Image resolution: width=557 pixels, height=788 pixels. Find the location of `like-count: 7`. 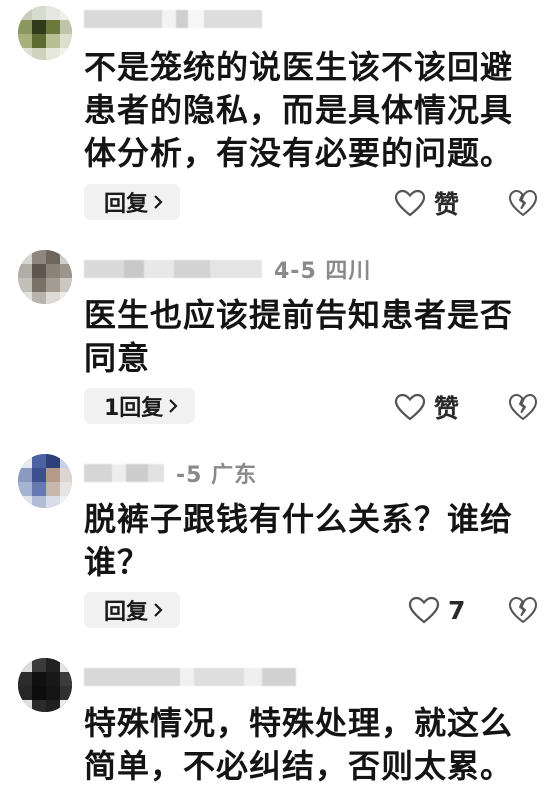

like-count: 7 is located at coordinates (457, 610).